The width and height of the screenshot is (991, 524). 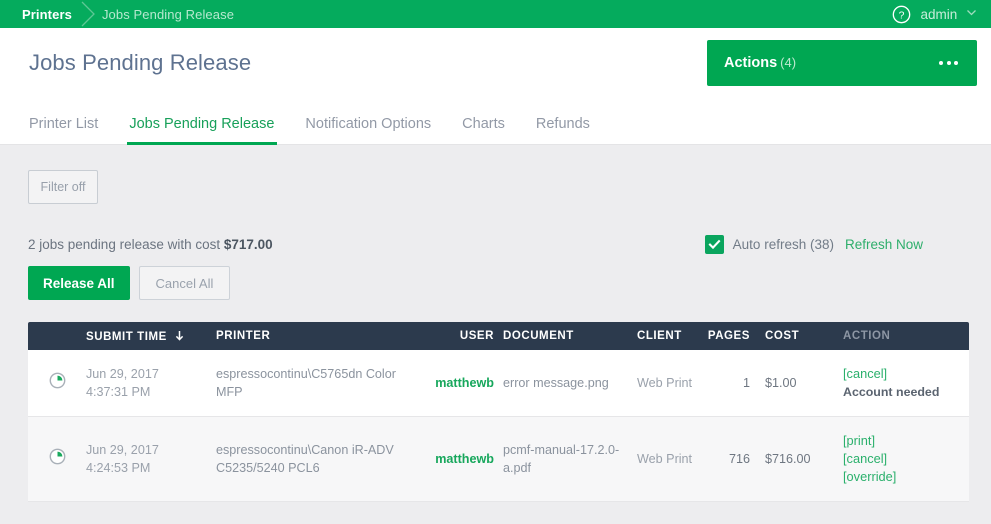 I want to click on help-circle-icon: ?, so click(x=901, y=14).